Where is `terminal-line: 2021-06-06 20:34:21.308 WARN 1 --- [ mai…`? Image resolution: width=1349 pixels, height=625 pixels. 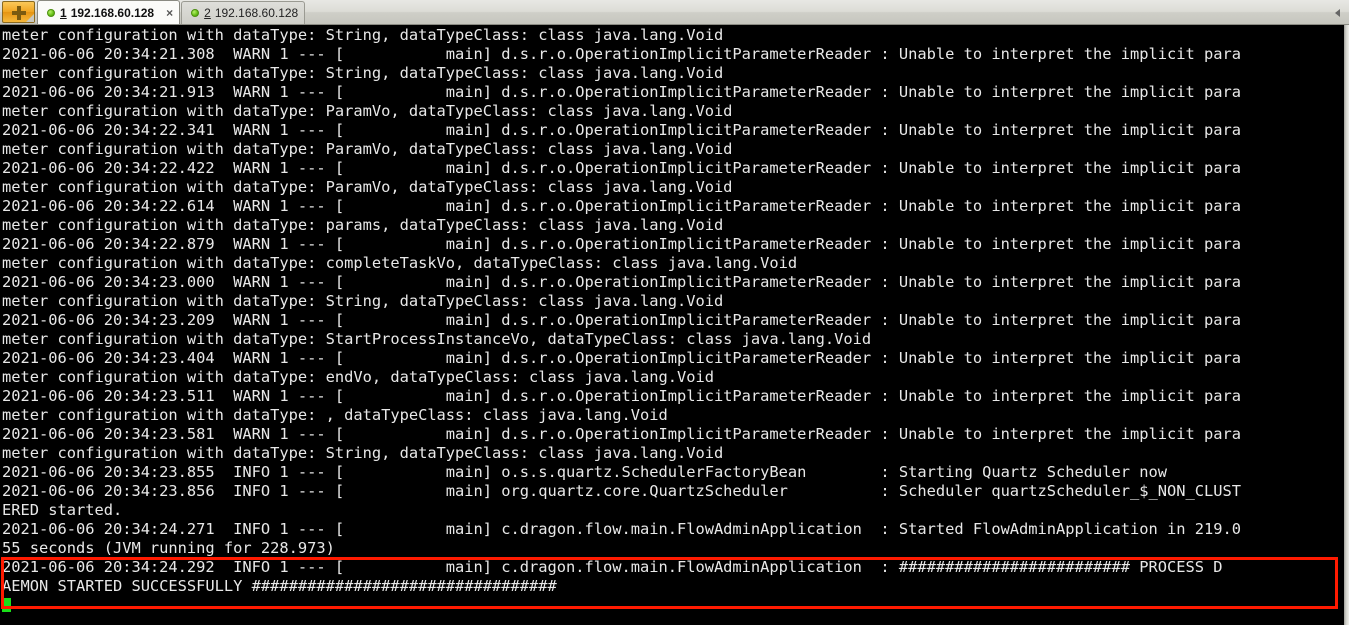 terminal-line: 2021-06-06 20:34:21.308 WARN 1 --- [ mai… is located at coordinates (621, 54).